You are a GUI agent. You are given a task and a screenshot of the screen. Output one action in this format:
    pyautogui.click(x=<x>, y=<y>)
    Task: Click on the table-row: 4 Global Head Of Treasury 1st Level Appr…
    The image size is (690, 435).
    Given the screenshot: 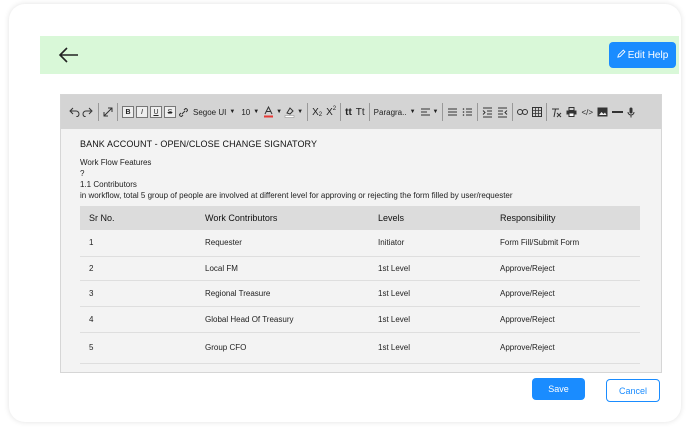 What is the action you would take?
    pyautogui.click(x=360, y=319)
    